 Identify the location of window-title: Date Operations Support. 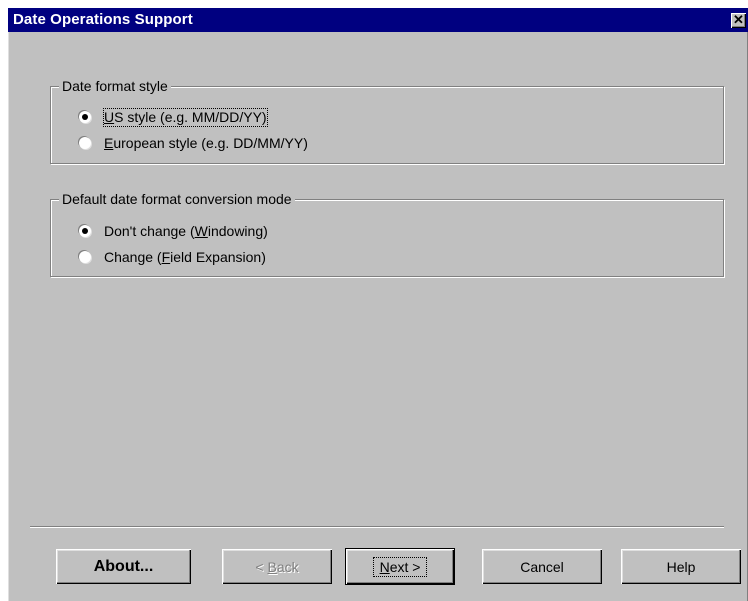
(103, 19).